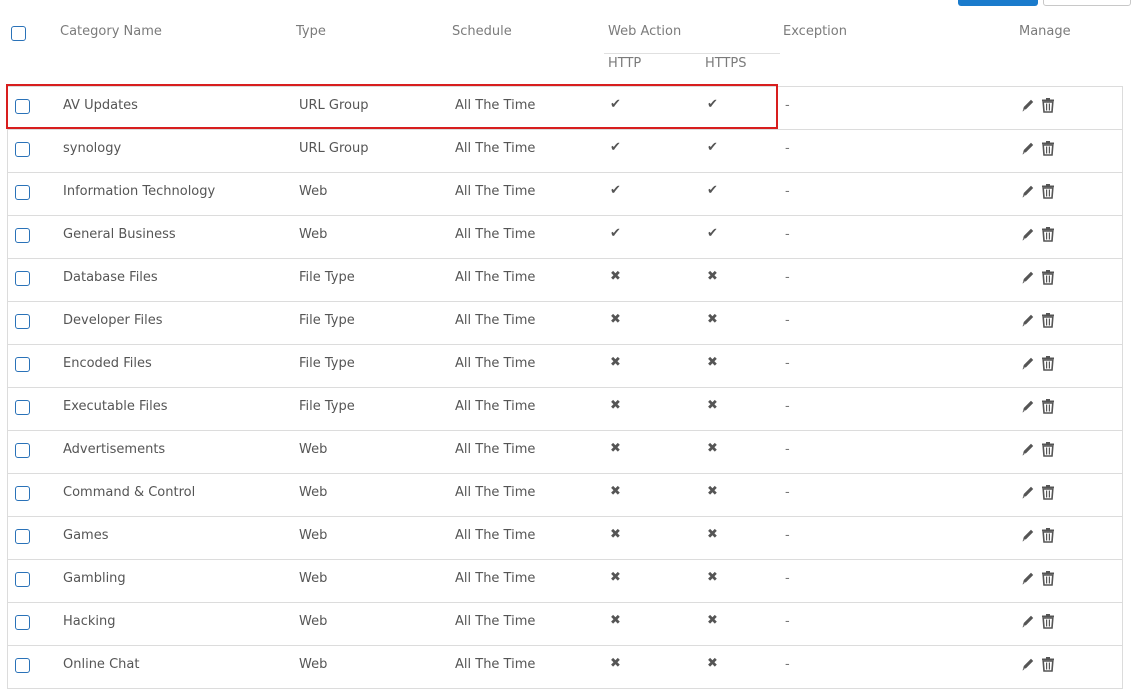  What do you see at coordinates (115, 406) in the screenshot?
I see `category-name: Executable Files` at bounding box center [115, 406].